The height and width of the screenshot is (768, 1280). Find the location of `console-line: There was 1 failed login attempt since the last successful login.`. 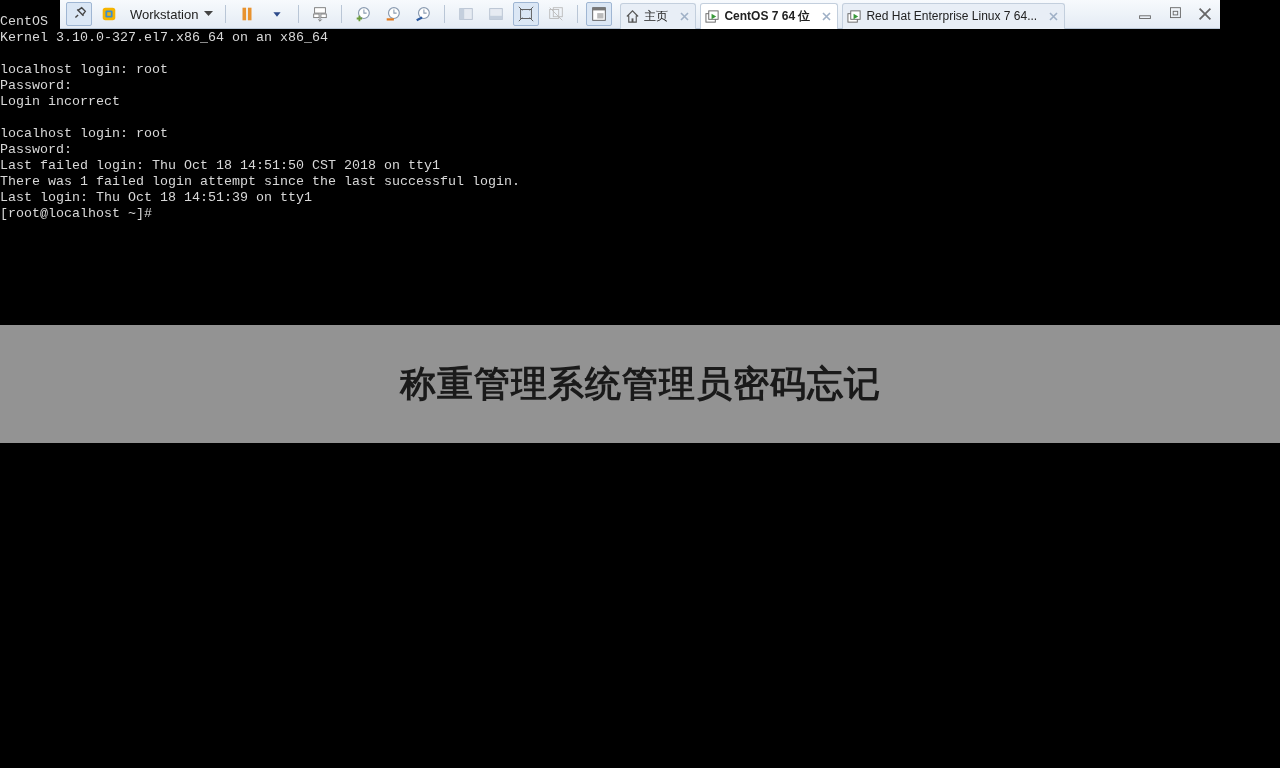

console-line: There was 1 failed login attempt since the last successful login. is located at coordinates (260, 182).